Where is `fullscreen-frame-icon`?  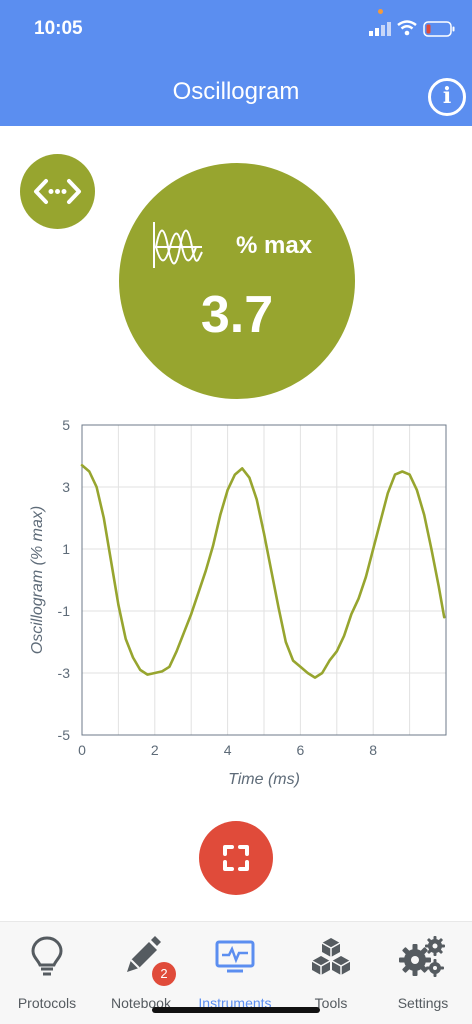 fullscreen-frame-icon is located at coordinates (236, 858).